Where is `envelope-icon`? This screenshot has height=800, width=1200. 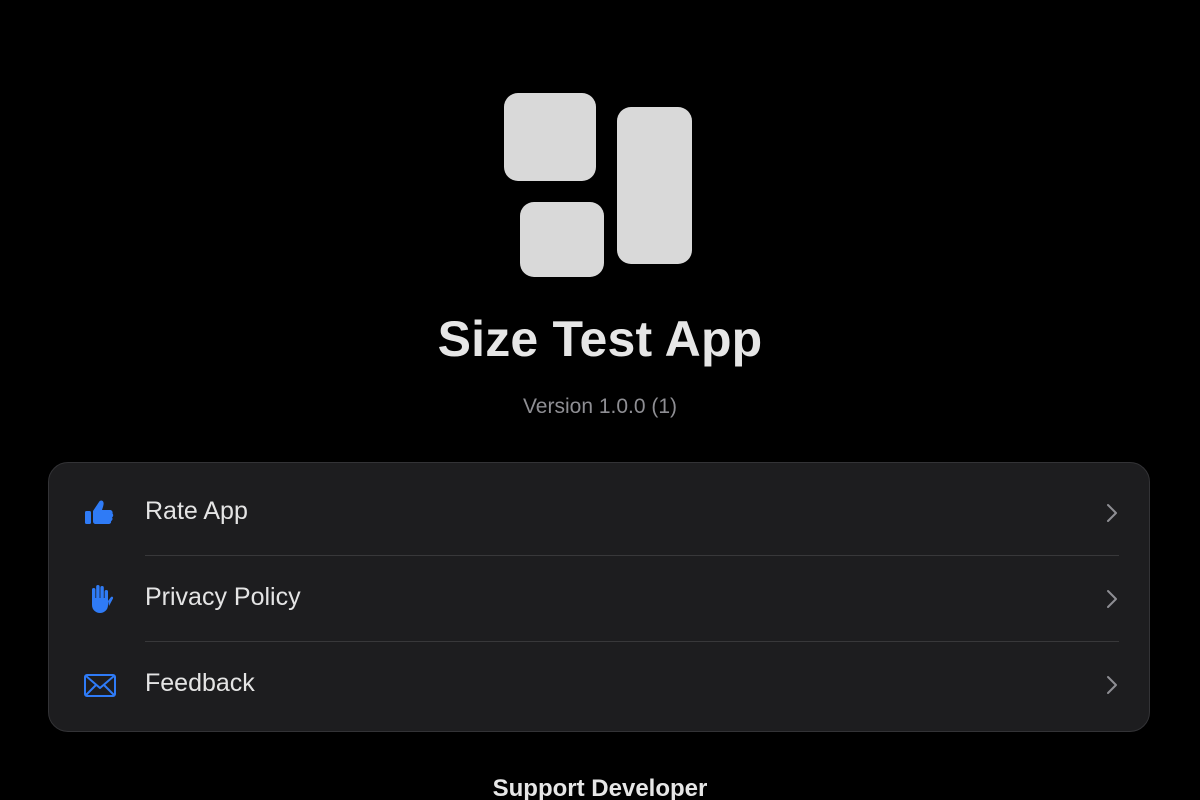 envelope-icon is located at coordinates (100, 685).